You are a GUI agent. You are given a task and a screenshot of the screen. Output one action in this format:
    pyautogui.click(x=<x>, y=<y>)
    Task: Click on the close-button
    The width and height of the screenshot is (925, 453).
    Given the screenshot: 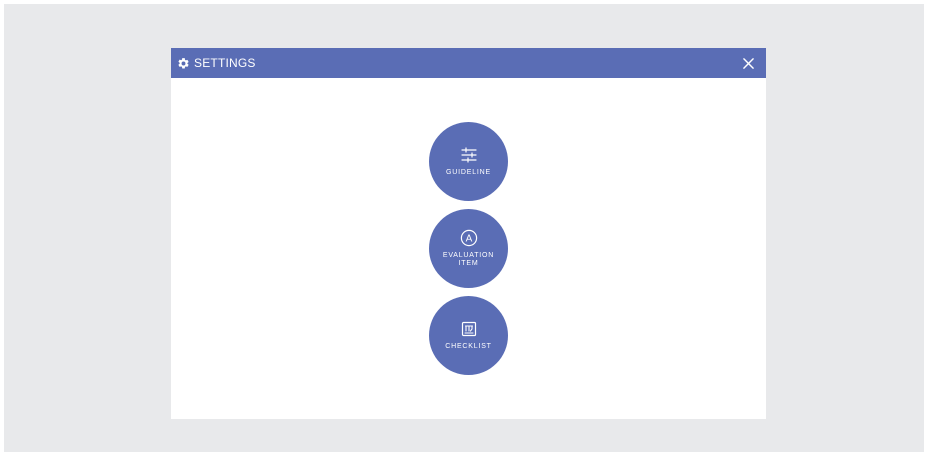 What is the action you would take?
    pyautogui.click(x=748, y=63)
    